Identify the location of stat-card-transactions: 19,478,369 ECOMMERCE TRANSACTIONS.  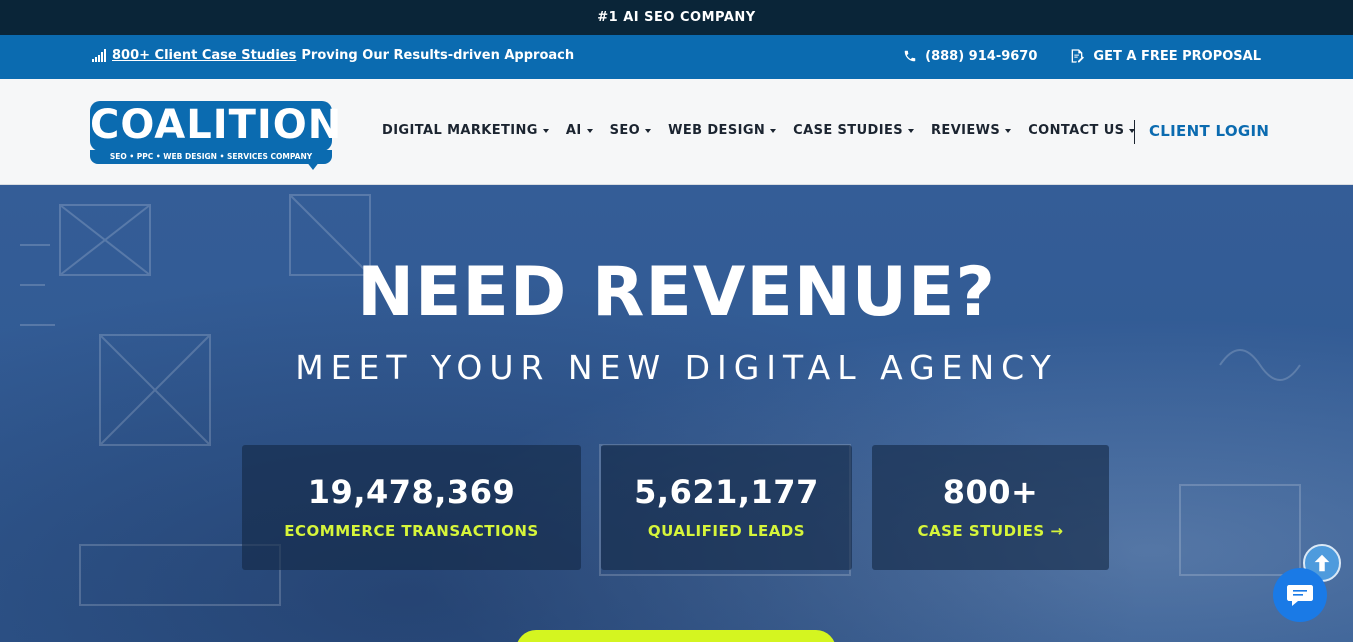
(411, 507).